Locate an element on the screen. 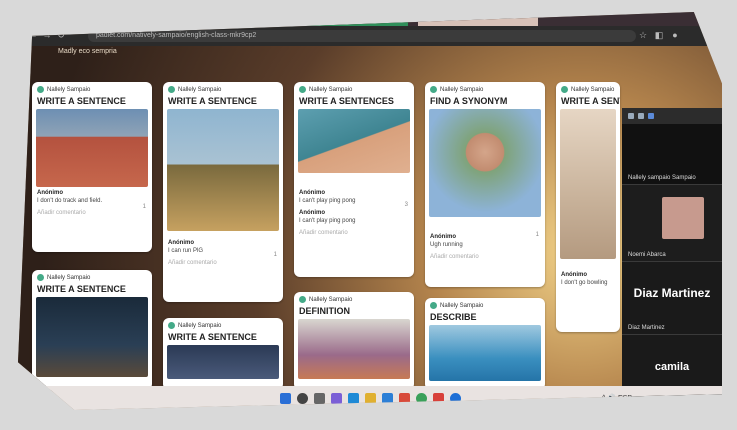 The image size is (737, 430). padlet-card: Nallely Sampaio DESCRIBE is located at coordinates (485, 344).